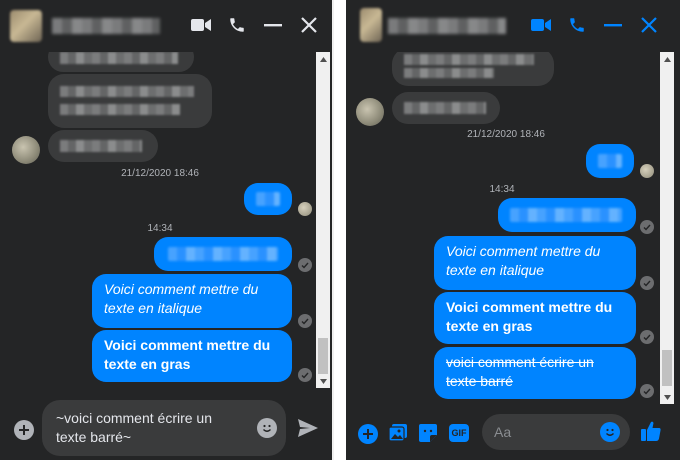 This screenshot has width=680, height=460. I want to click on sticker-icon, so click(428, 433).